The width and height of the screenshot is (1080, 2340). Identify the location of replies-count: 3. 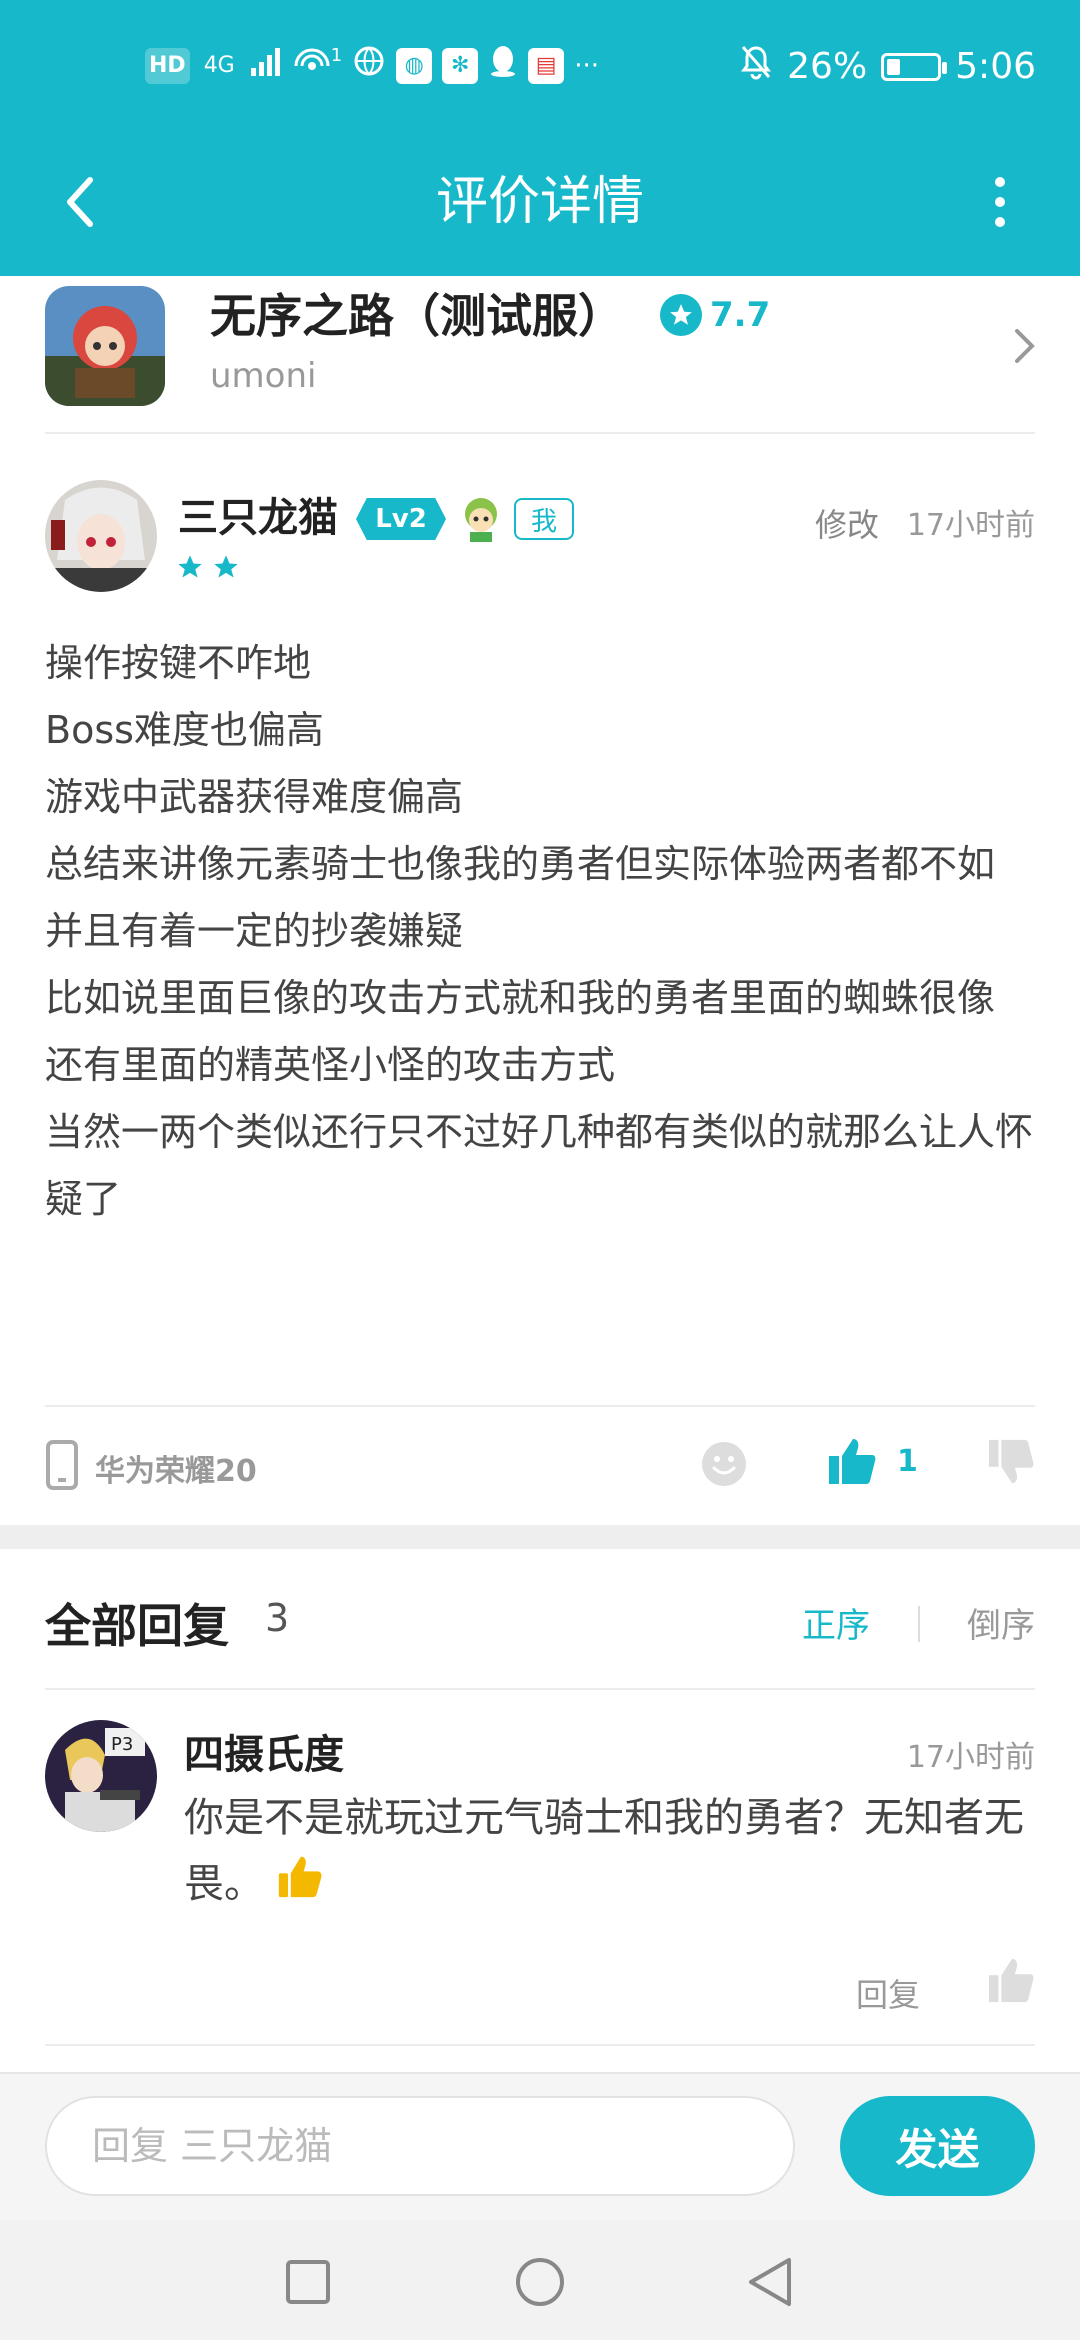
(277, 1618).